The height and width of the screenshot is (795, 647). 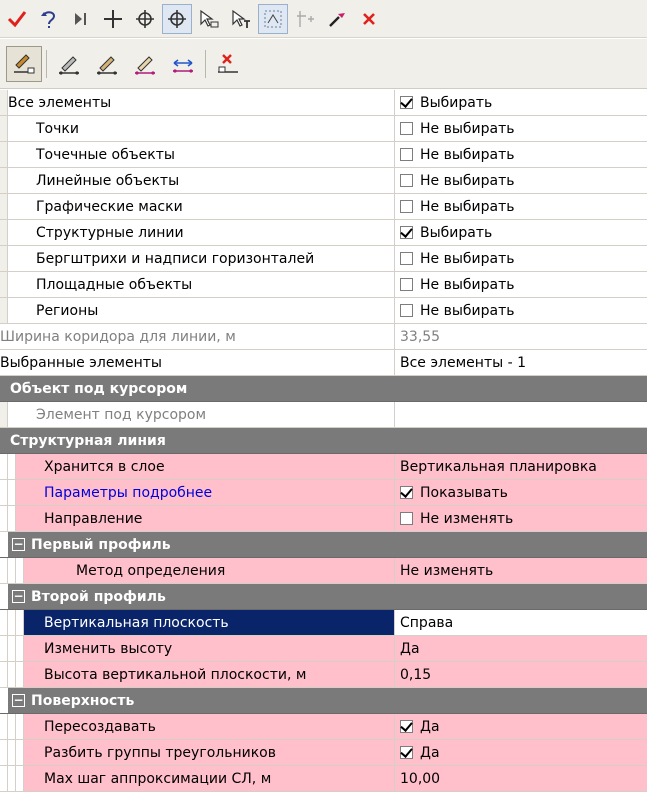 I want to click on draw-line-icon, so click(x=145, y=64).